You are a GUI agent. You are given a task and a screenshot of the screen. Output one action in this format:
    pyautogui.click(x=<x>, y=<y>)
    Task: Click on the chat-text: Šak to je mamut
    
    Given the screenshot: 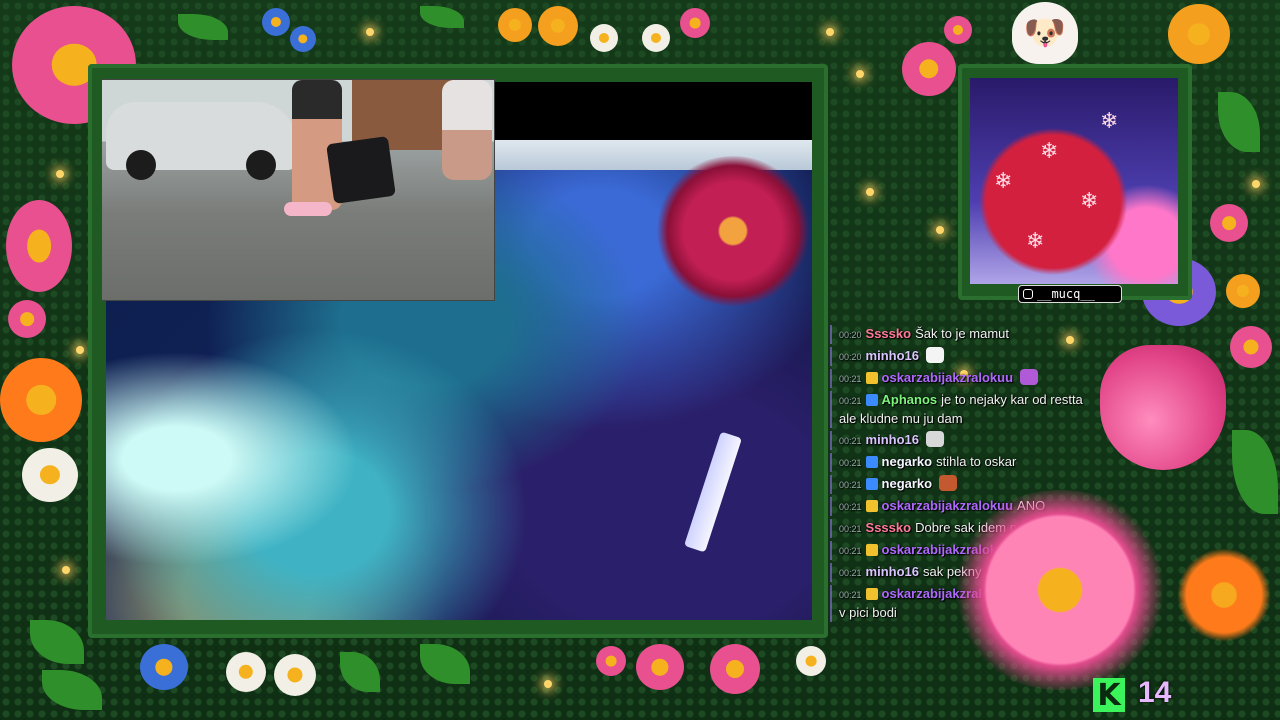 What is the action you would take?
    pyautogui.click(x=962, y=333)
    